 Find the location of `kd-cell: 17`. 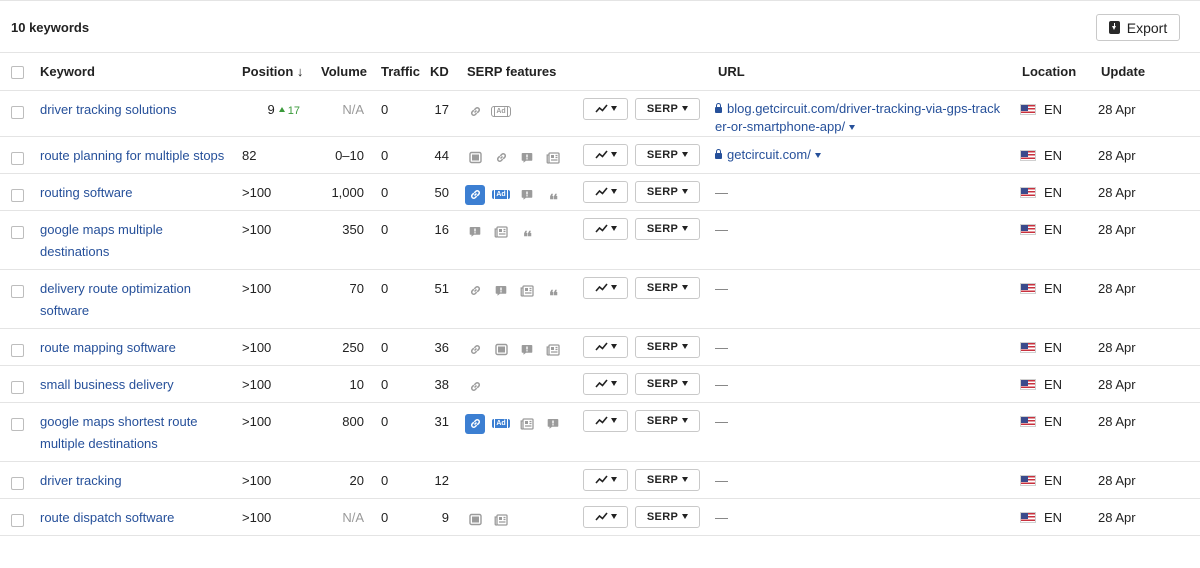

kd-cell: 17 is located at coordinates (445, 113).